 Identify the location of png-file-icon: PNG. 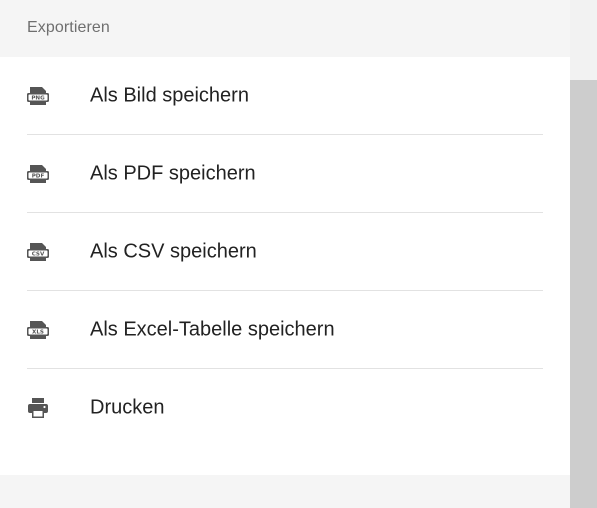
(38, 96).